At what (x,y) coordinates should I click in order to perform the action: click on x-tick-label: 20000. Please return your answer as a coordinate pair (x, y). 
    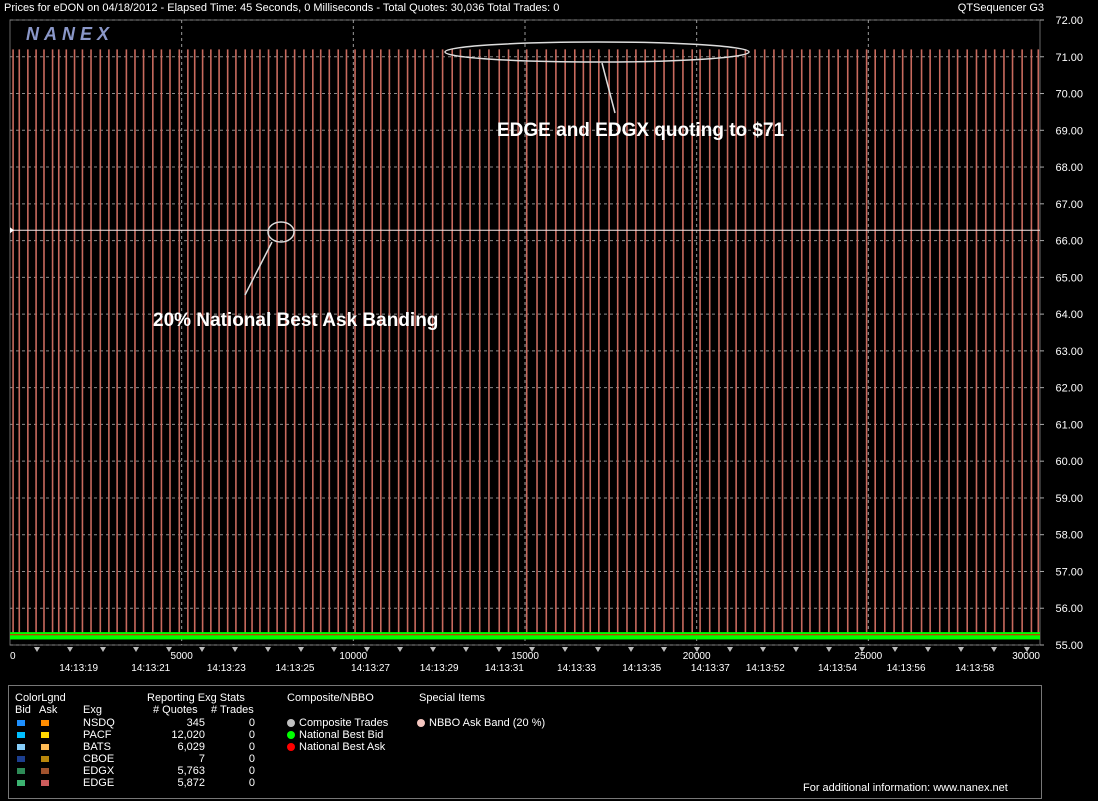
    Looking at the image, I should click on (697, 656).